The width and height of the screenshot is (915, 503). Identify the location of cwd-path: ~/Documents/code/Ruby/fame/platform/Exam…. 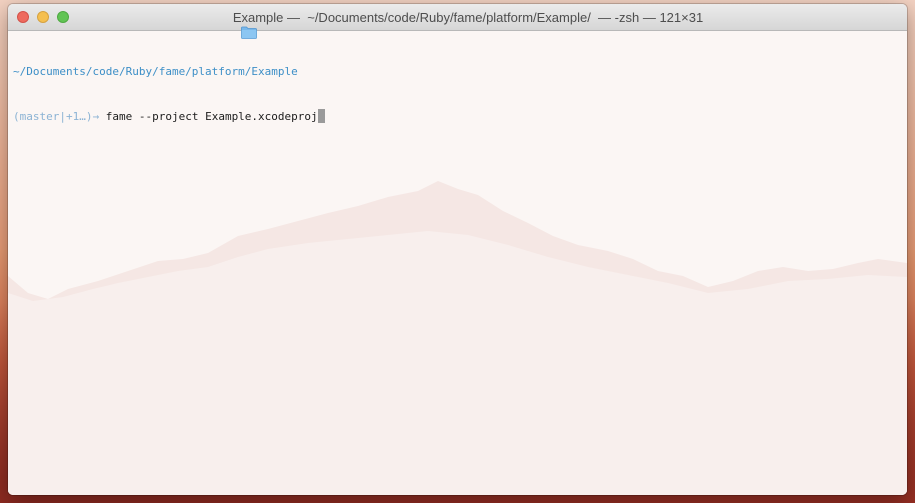
(155, 71).